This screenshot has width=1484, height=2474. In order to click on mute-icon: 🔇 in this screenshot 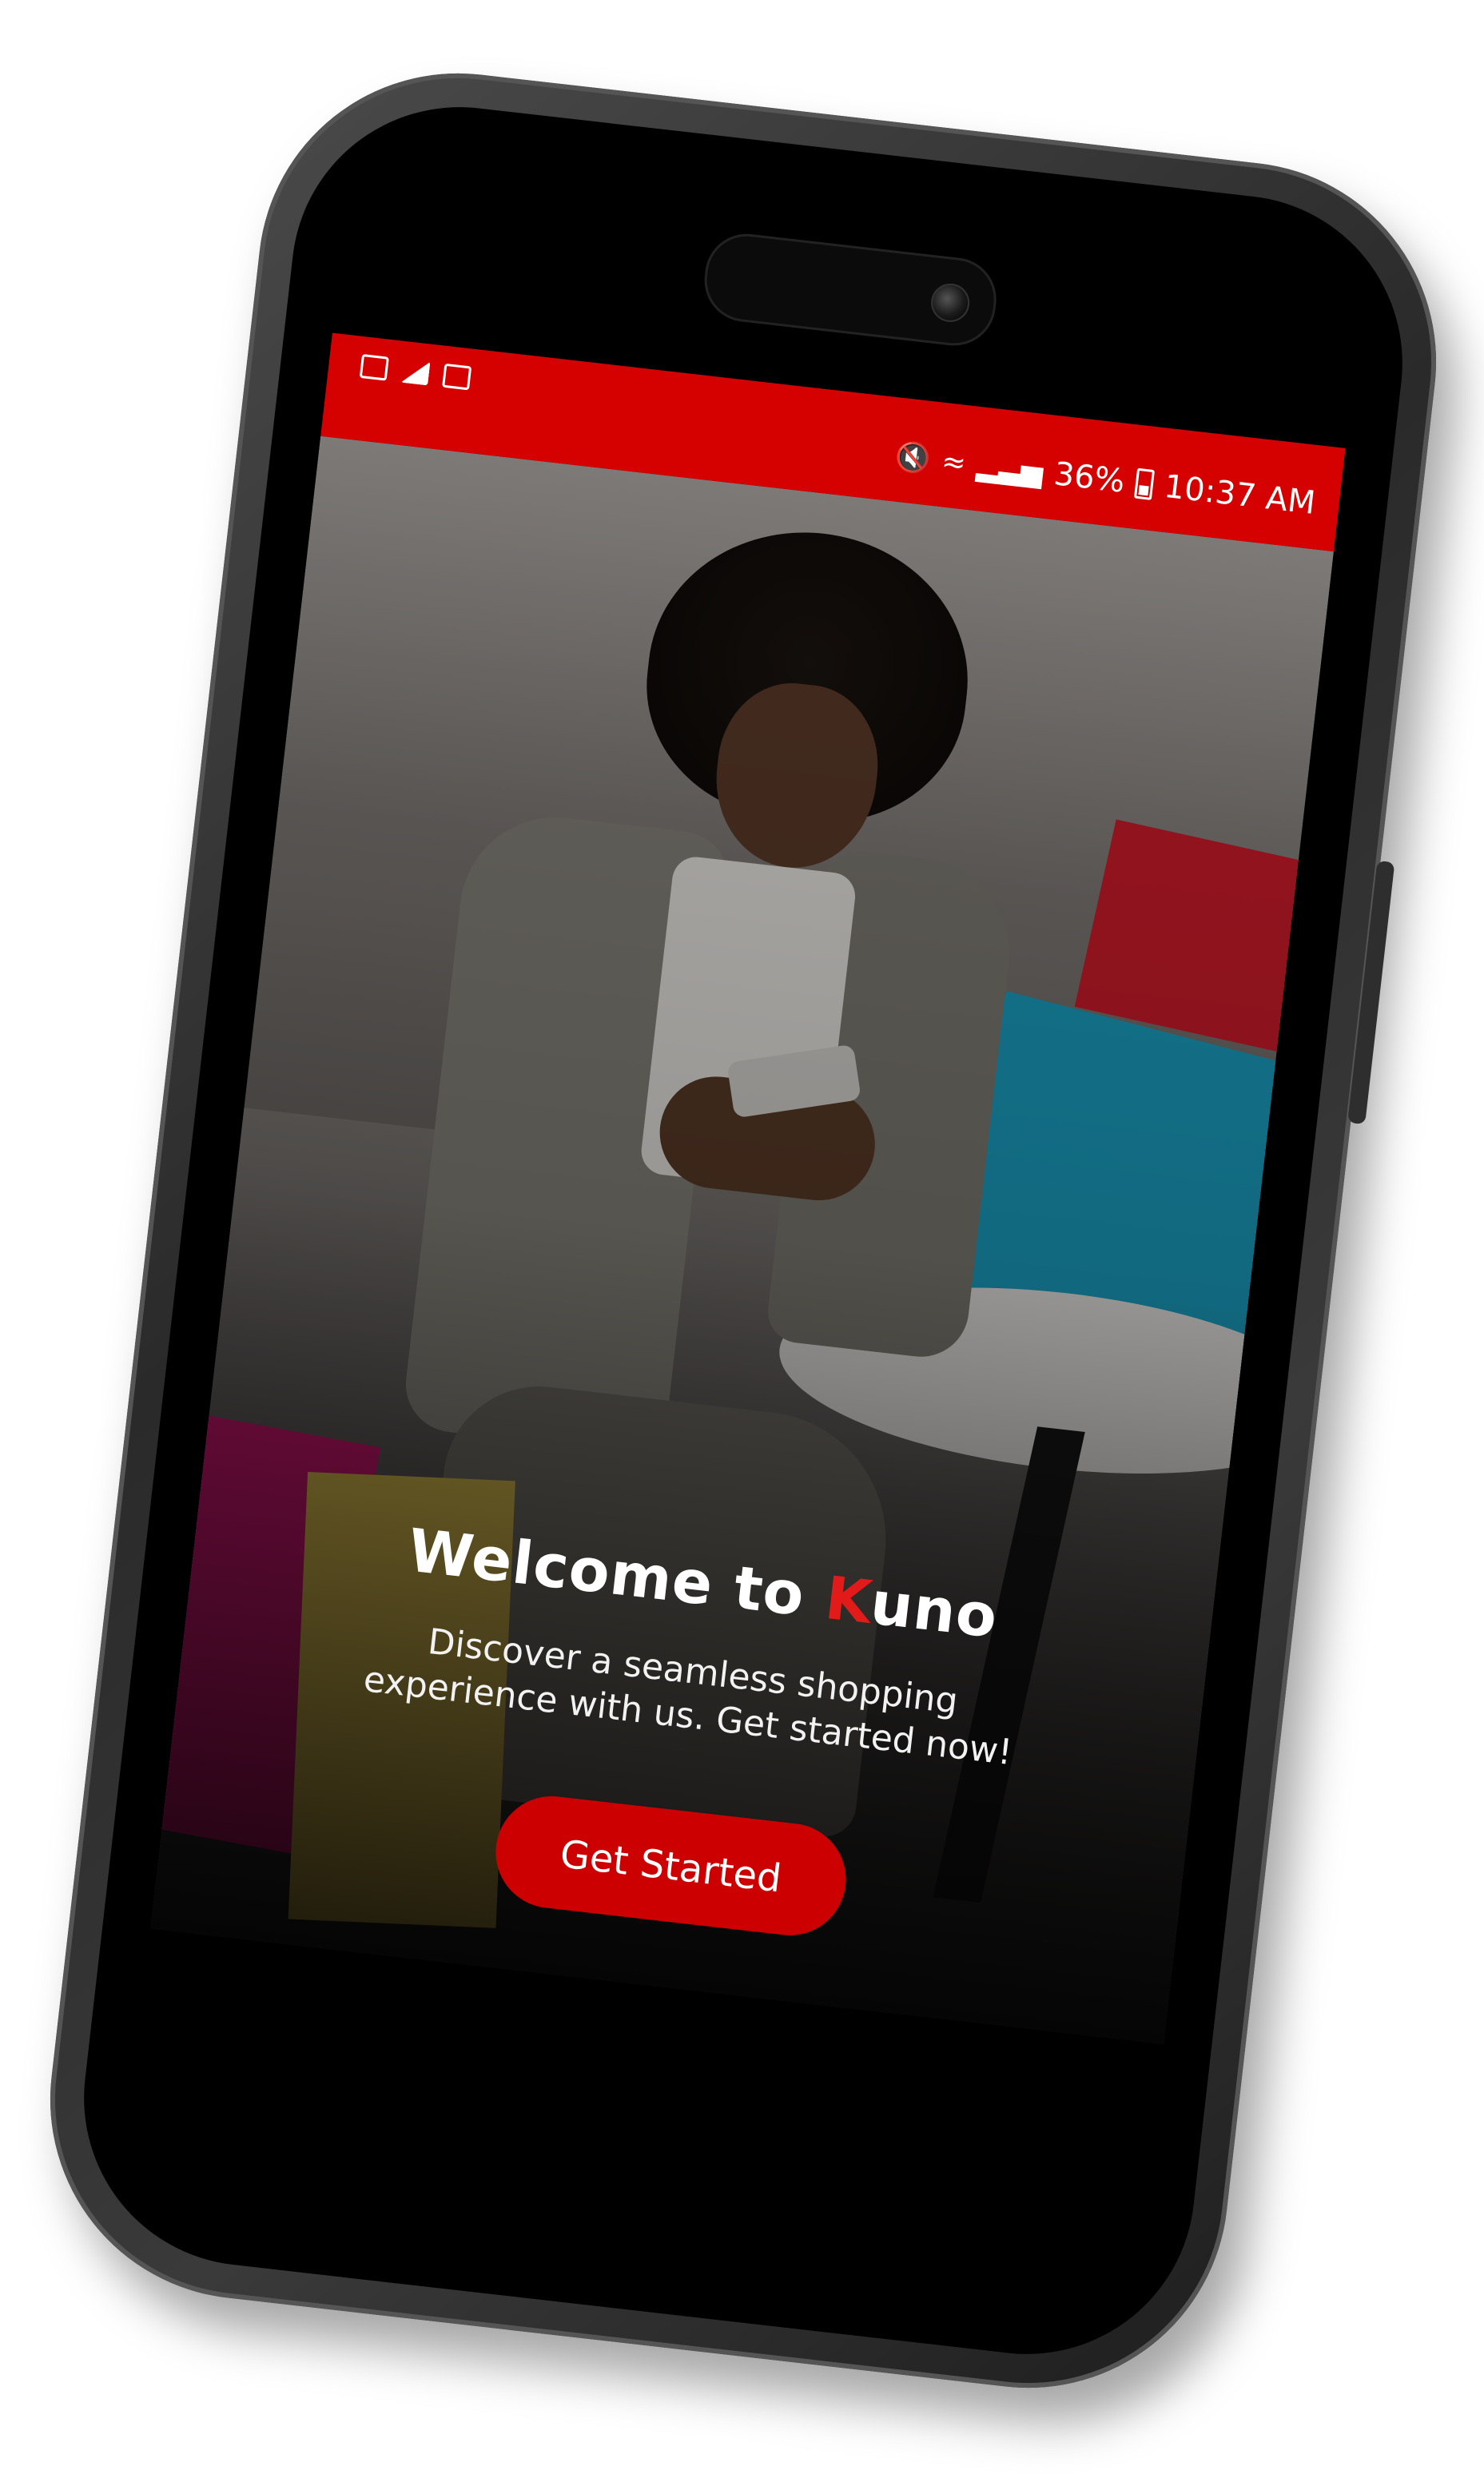, I will do `click(913, 458)`.